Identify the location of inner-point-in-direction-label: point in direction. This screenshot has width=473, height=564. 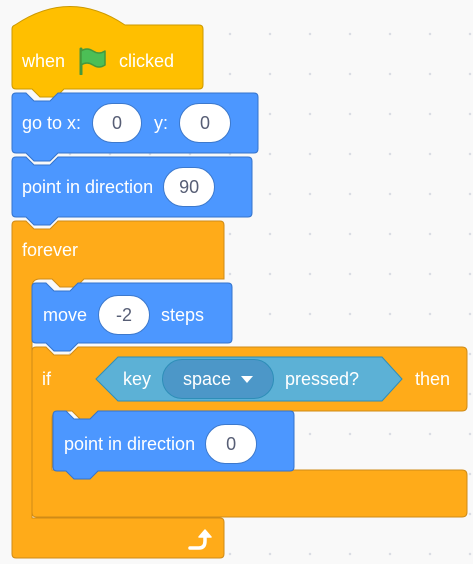
(130, 443).